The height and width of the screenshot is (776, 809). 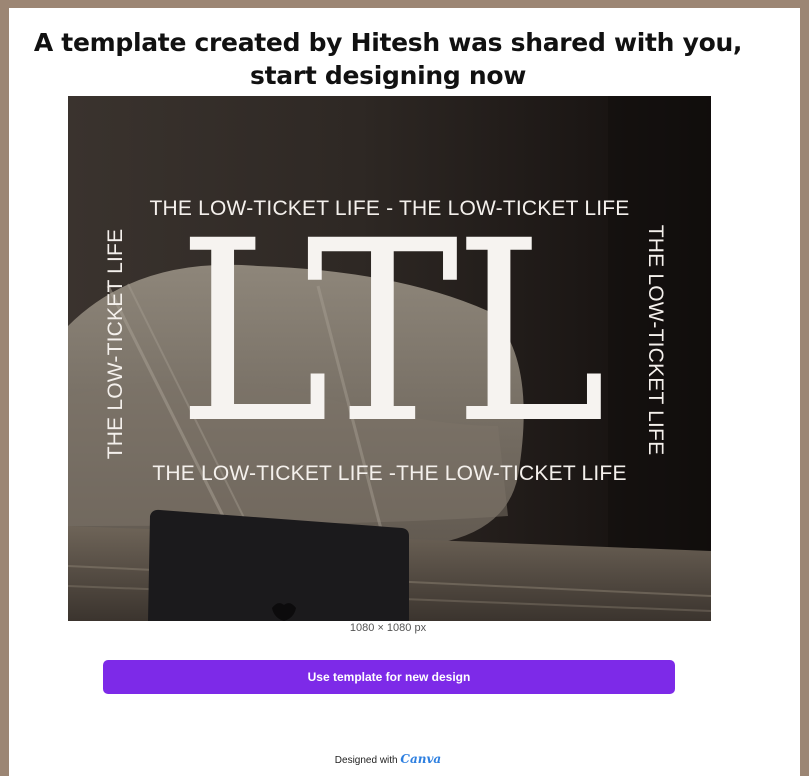 I want to click on template-dimensions: 1080 × 1080 px, so click(x=388, y=628).